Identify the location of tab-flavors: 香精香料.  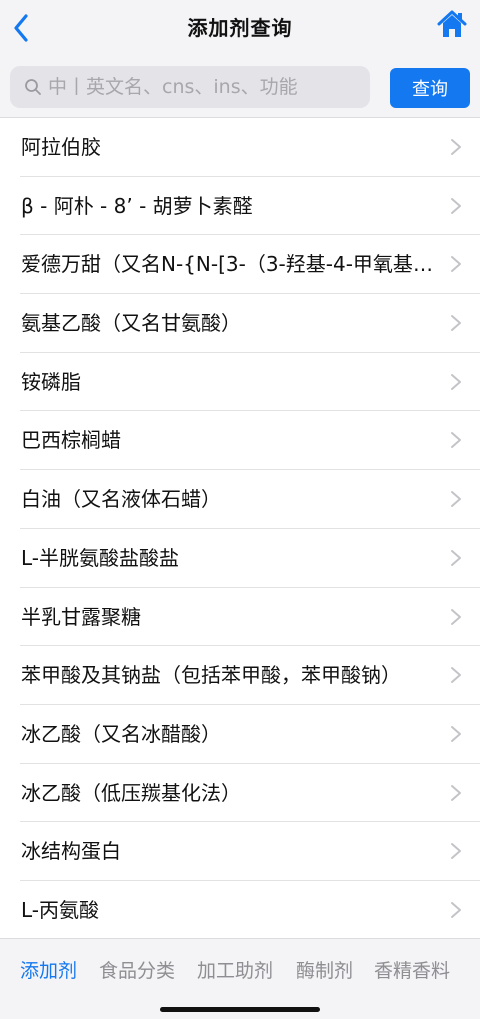
(412, 969).